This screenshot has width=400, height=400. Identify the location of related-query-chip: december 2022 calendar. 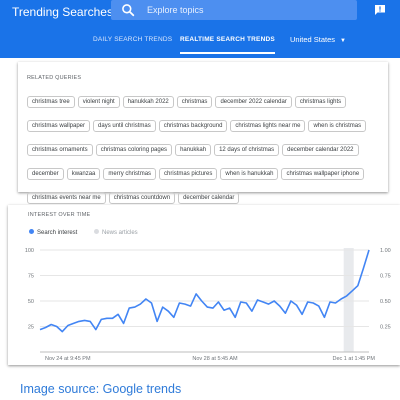
(253, 102).